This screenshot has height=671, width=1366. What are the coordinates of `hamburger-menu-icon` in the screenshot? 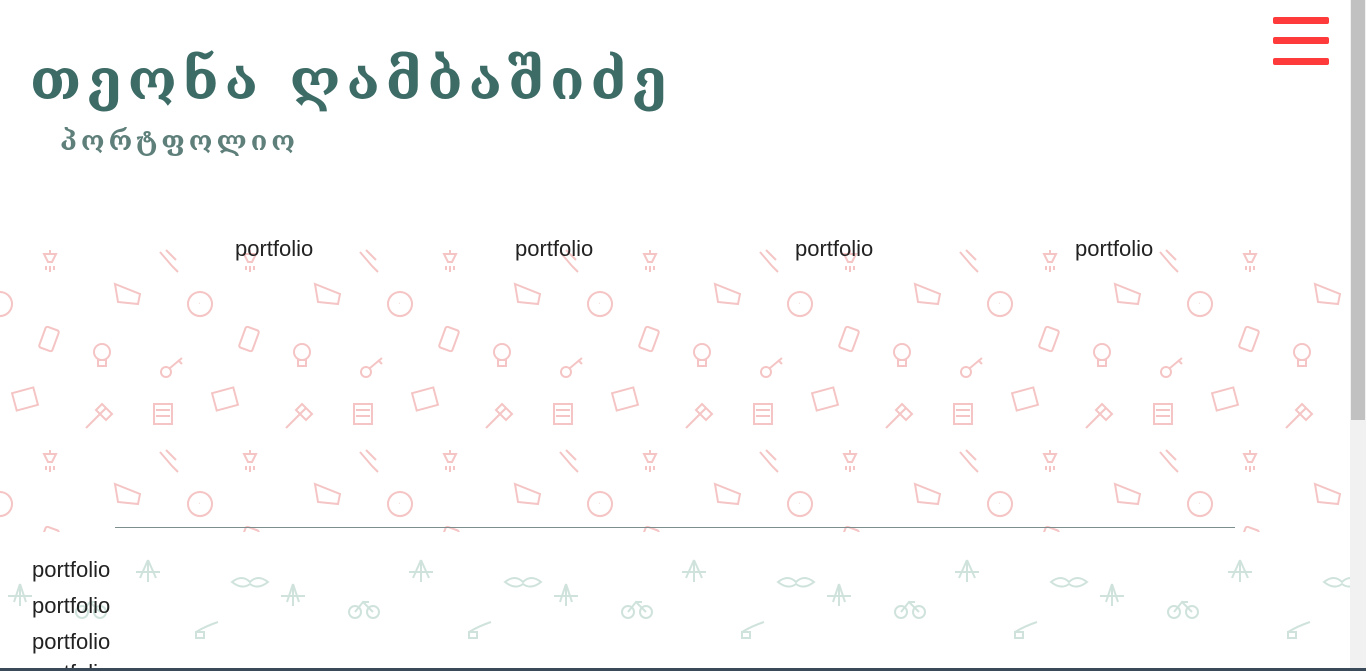 It's located at (1301, 42).